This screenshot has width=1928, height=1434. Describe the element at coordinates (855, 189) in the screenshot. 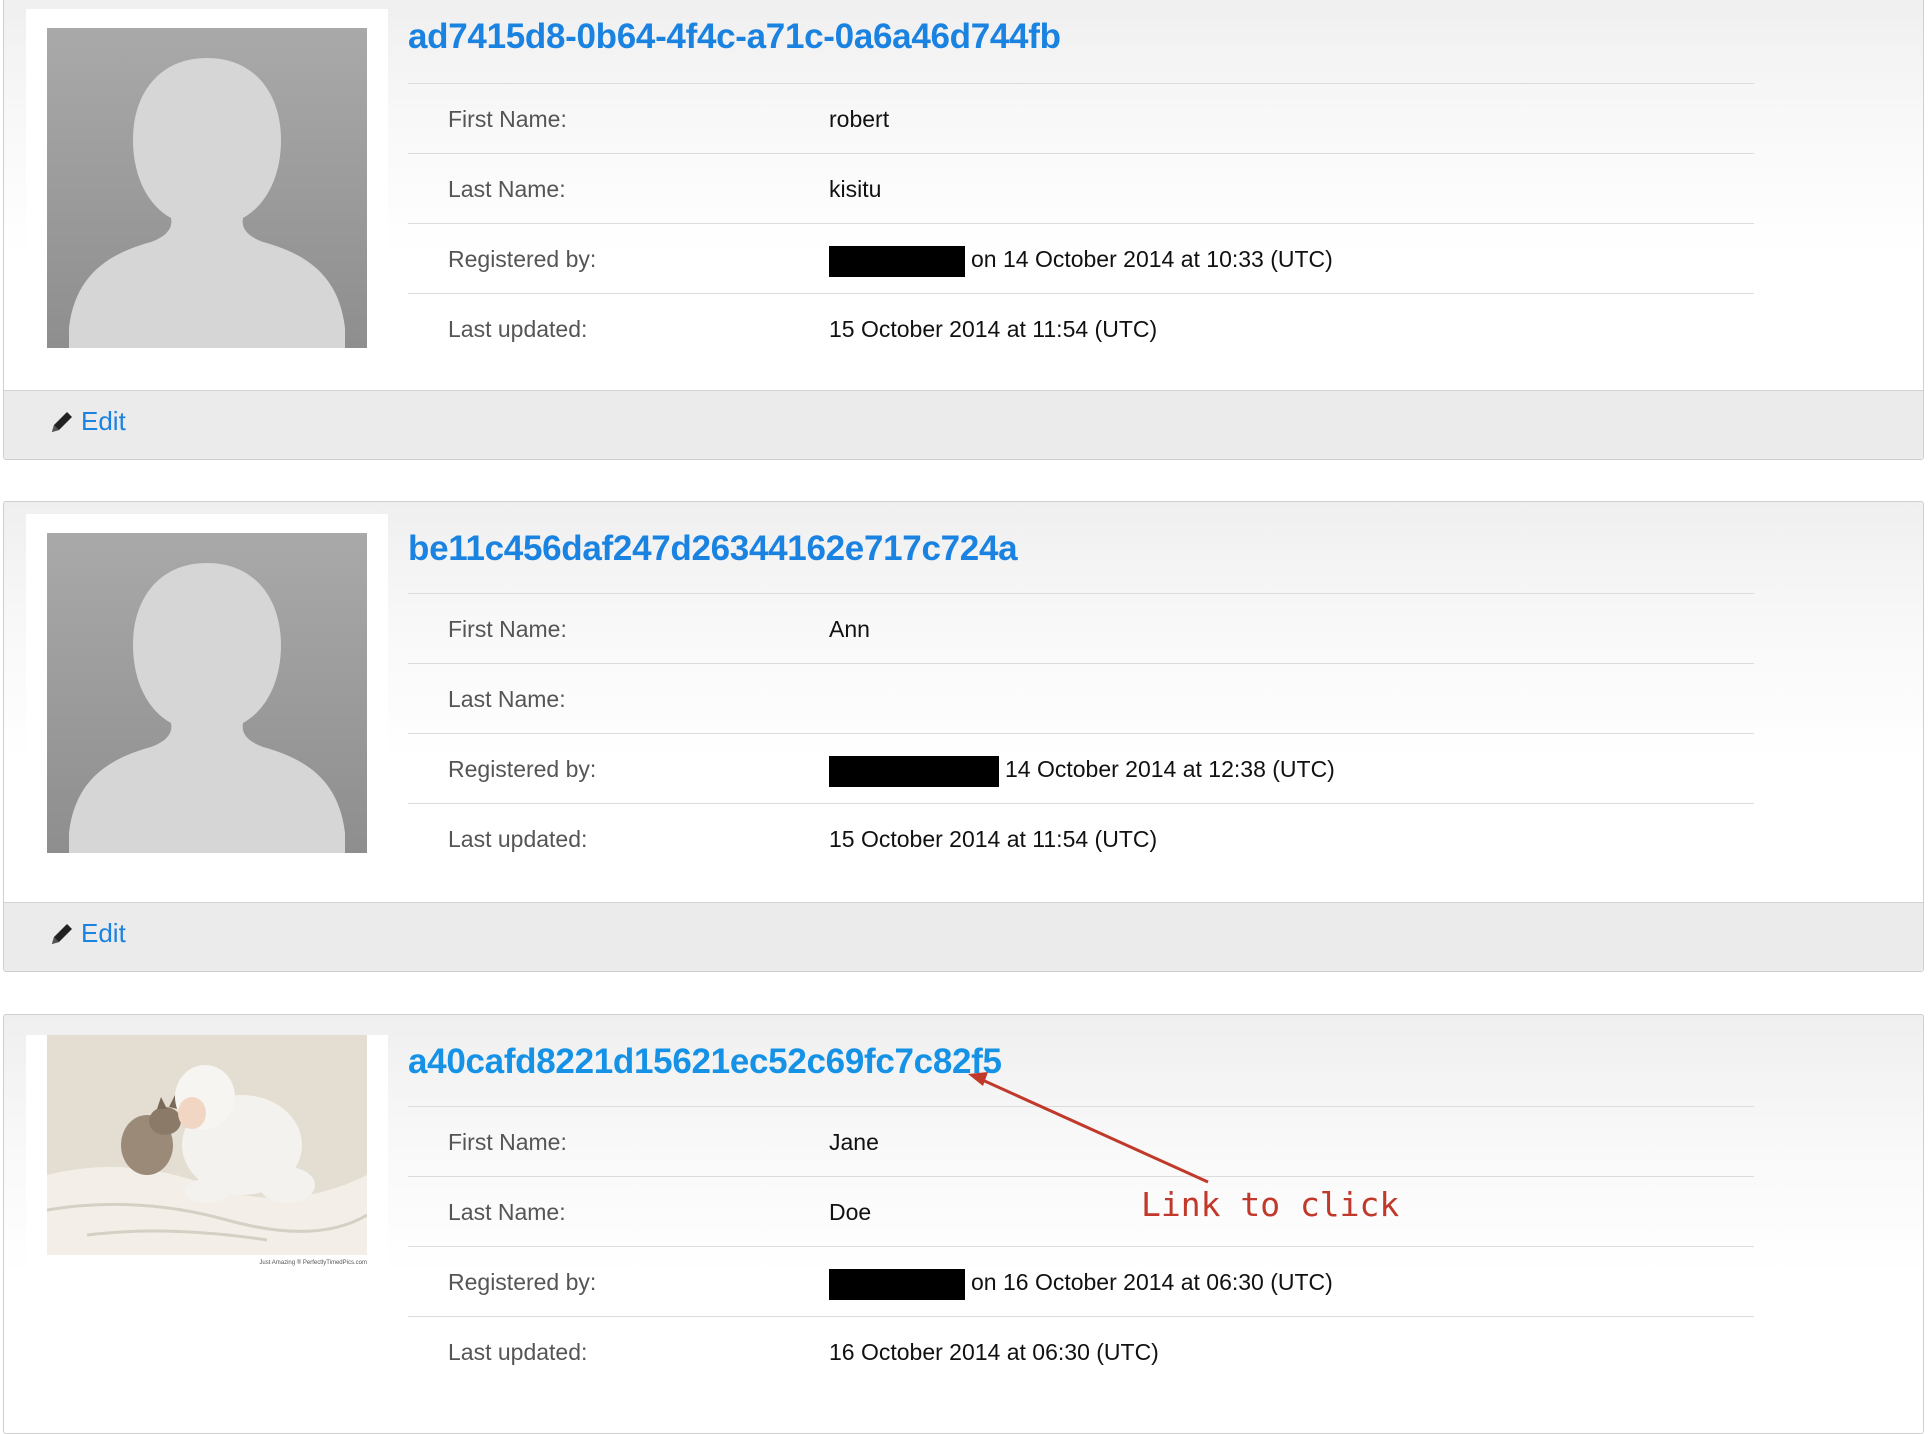

I see `last-name-value: kisitu` at that location.